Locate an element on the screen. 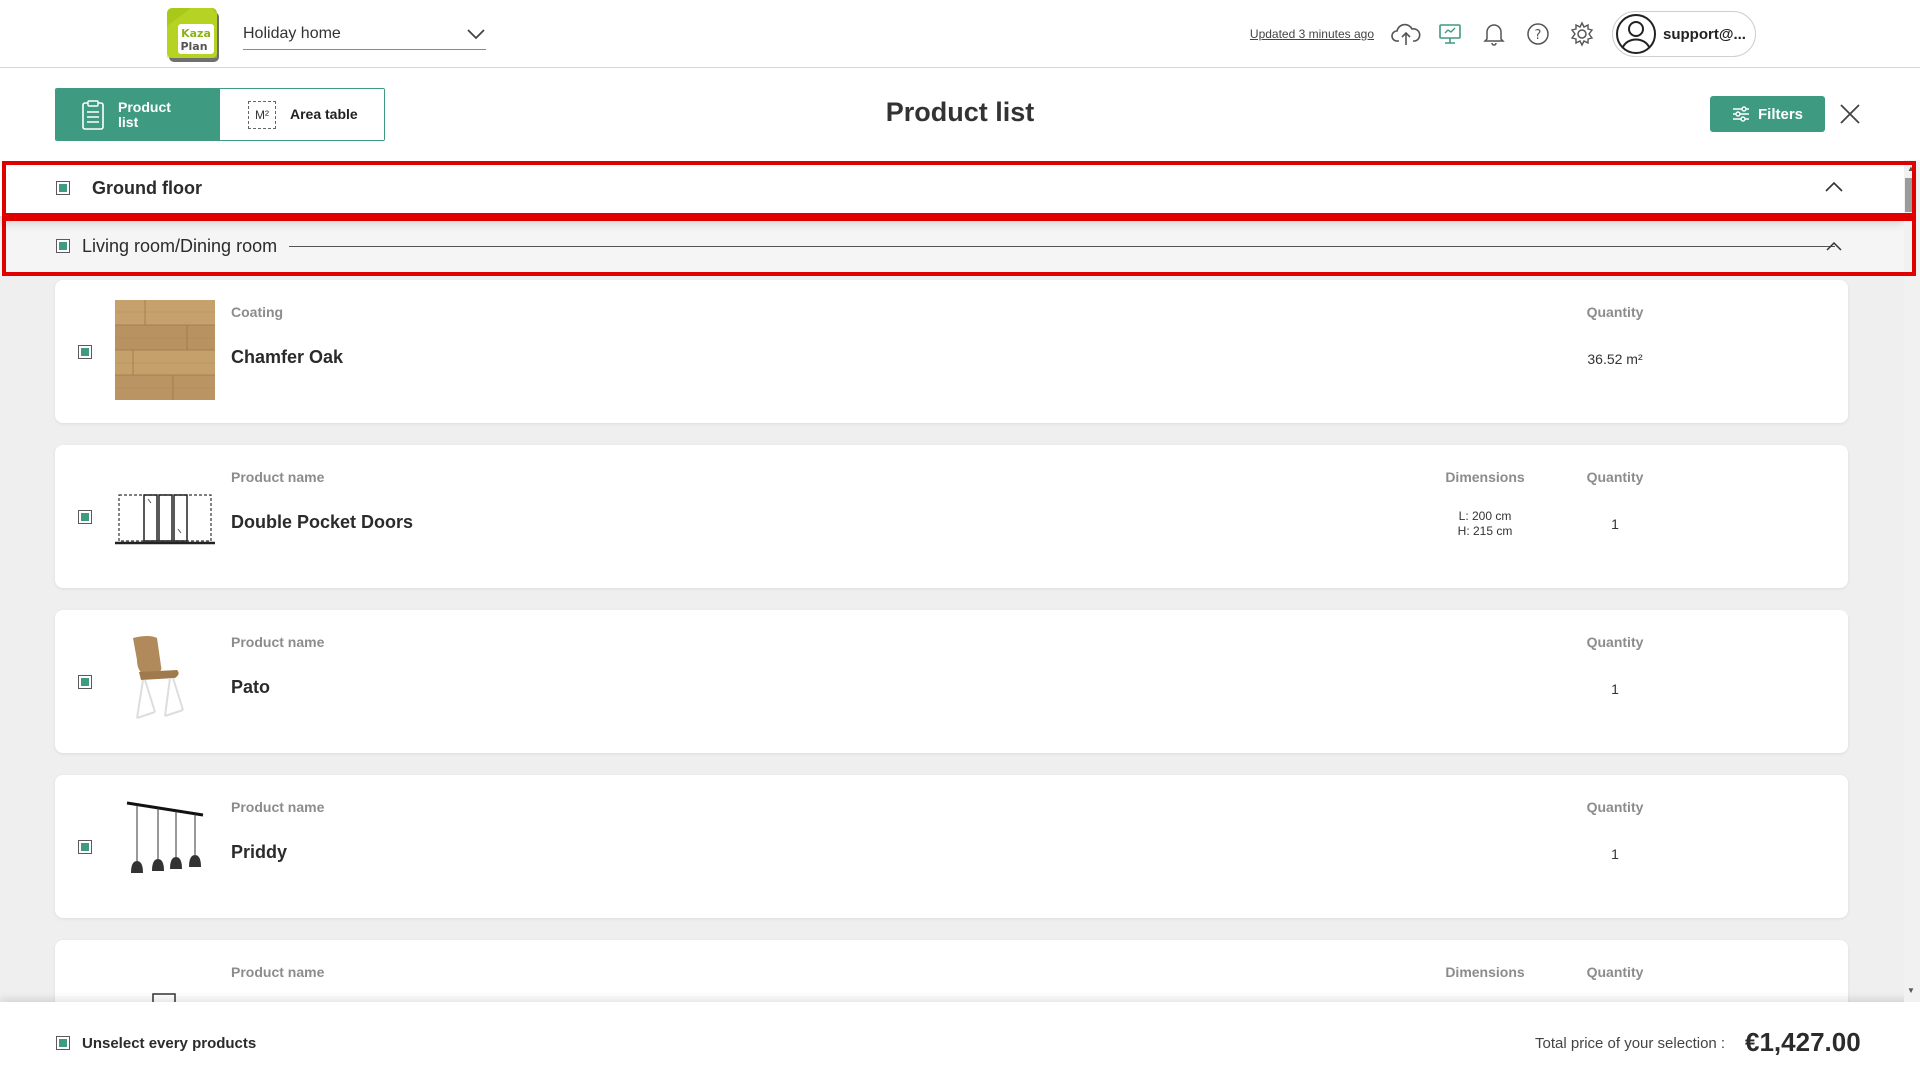 The width and height of the screenshot is (1920, 1080). help-icon: ? is located at coordinates (1538, 34).